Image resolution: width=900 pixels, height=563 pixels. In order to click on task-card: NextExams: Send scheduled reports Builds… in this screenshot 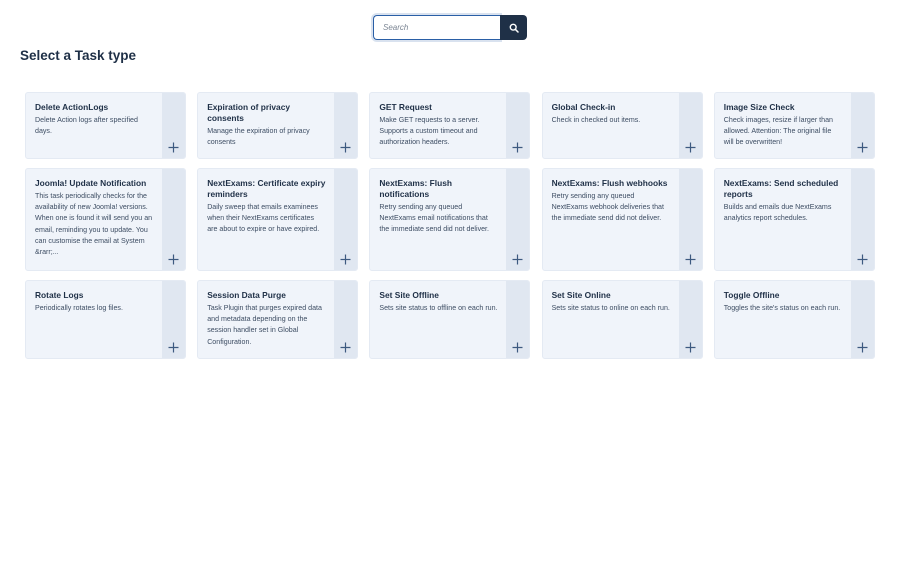, I will do `click(794, 219)`.